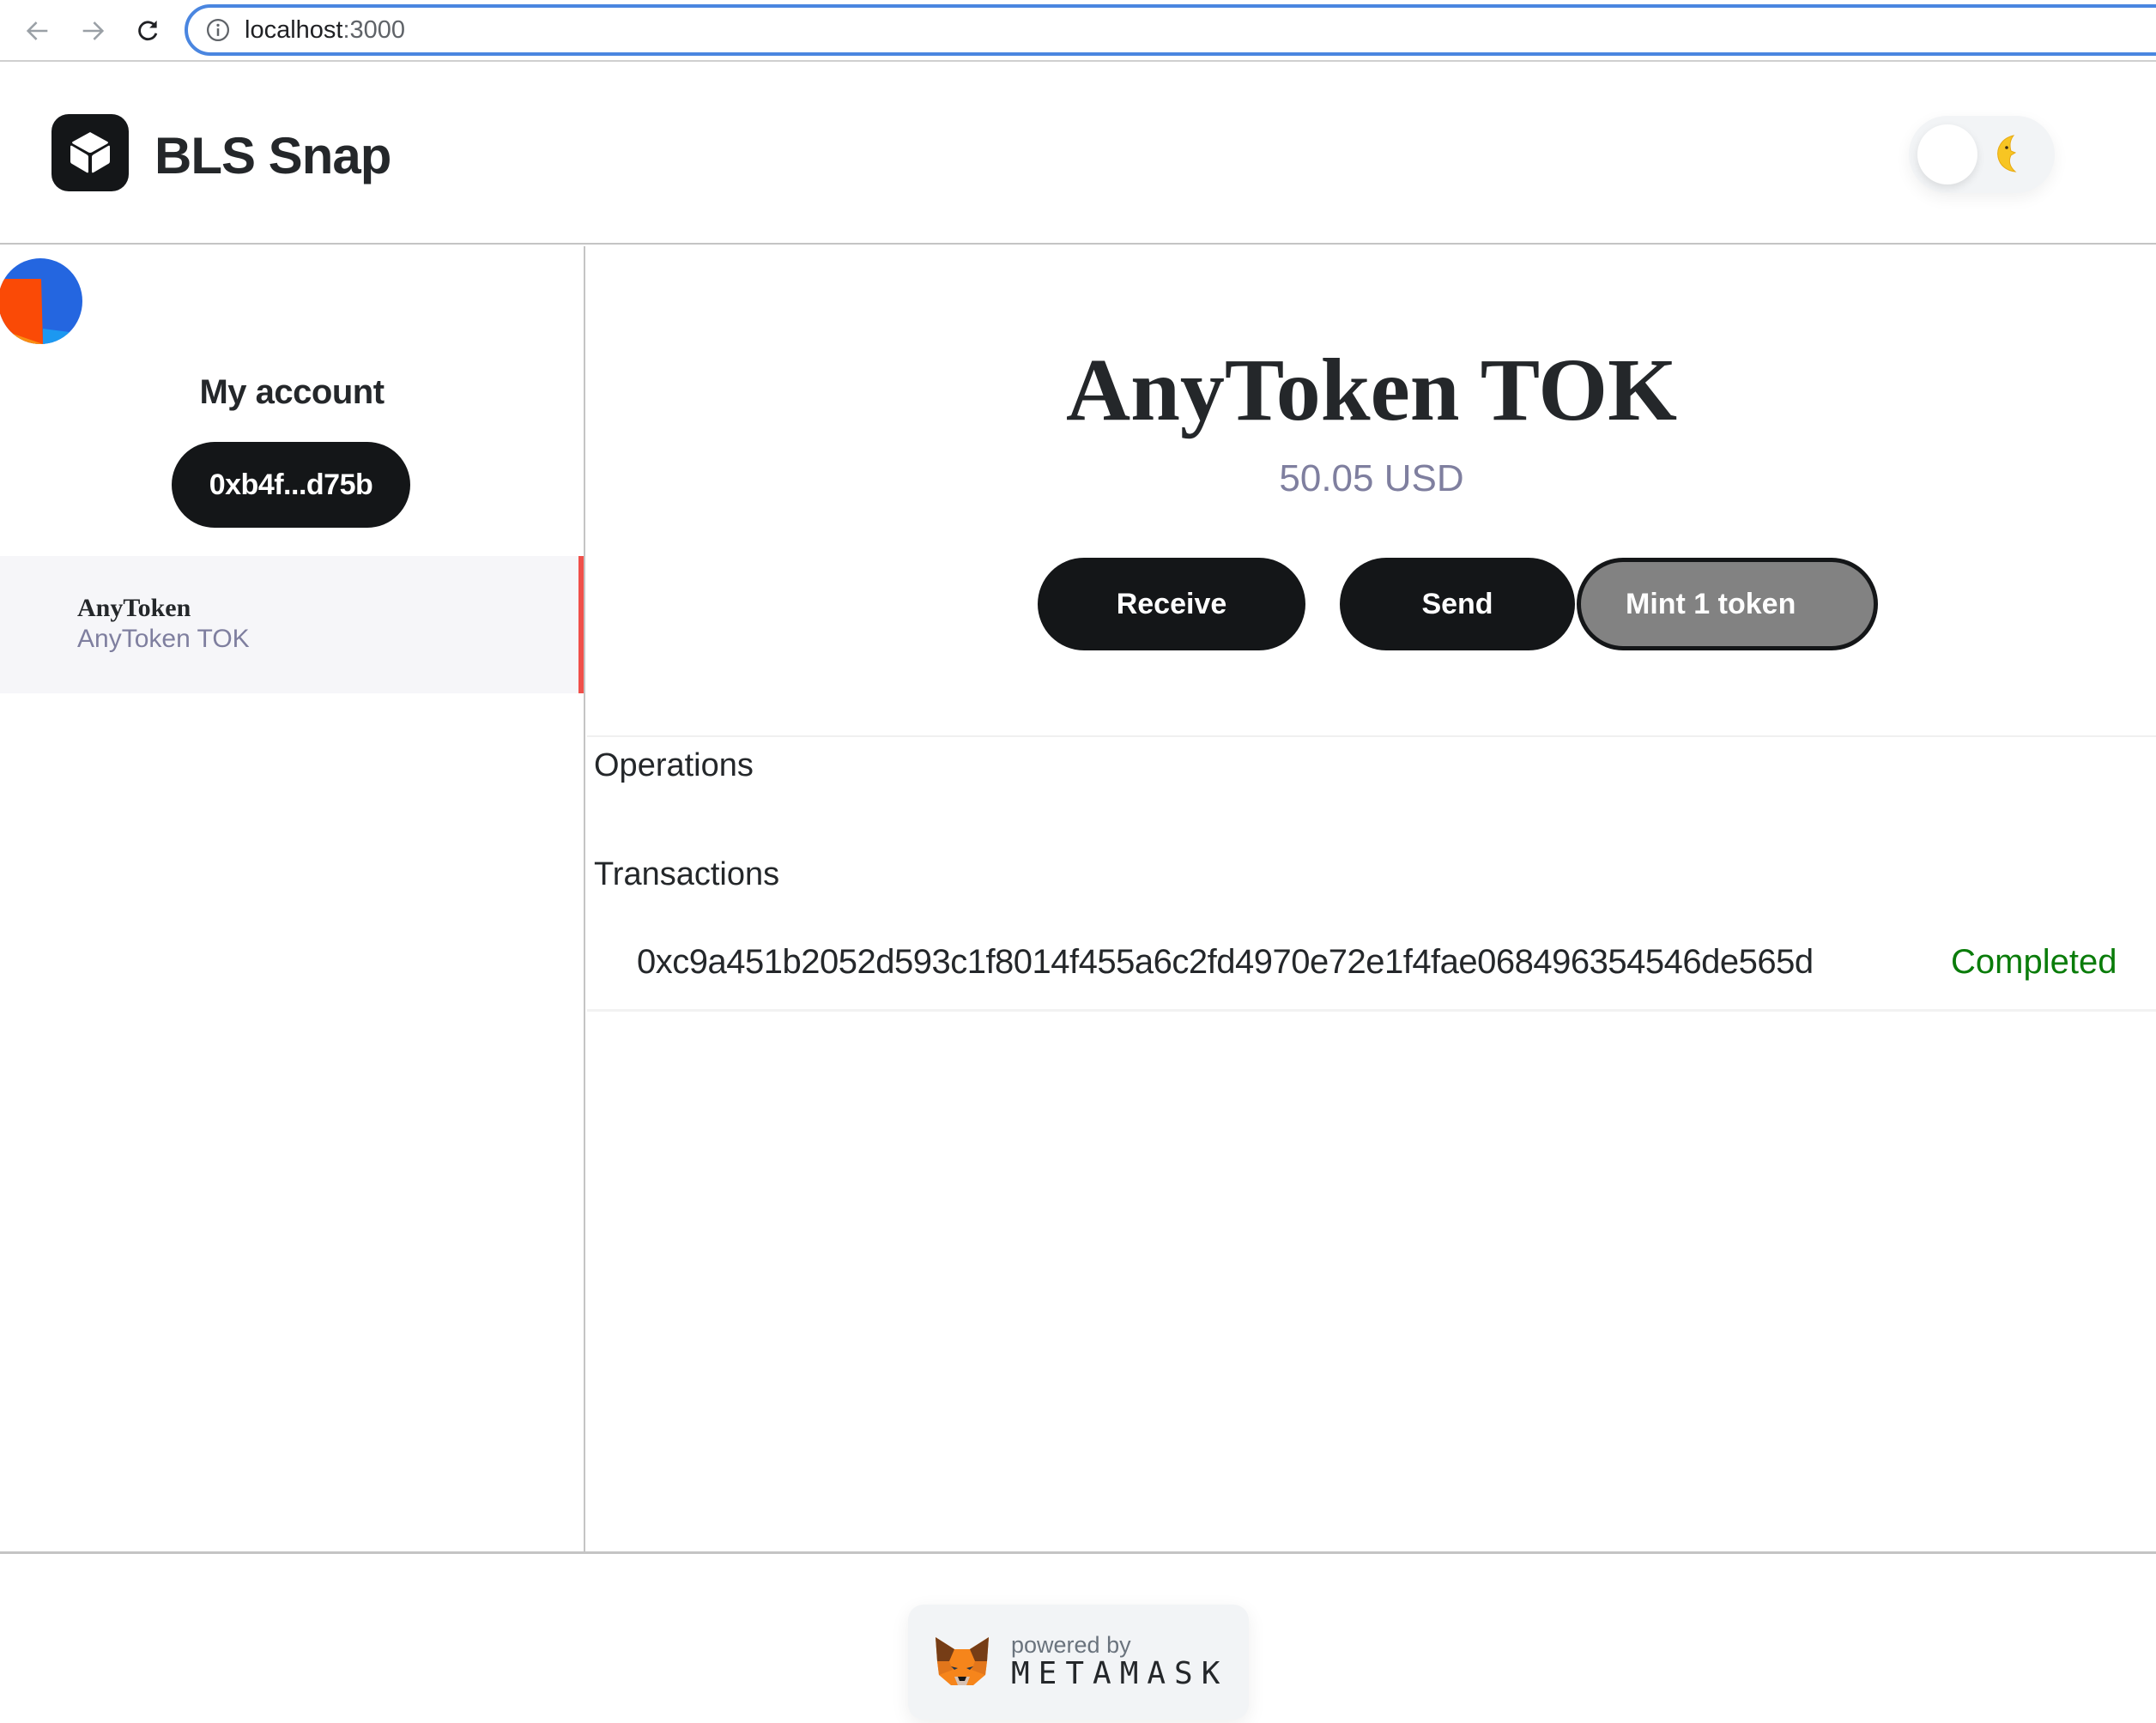 The image size is (2156, 1723). Describe the element at coordinates (134, 608) in the screenshot. I see `token-name: AnyToken` at that location.